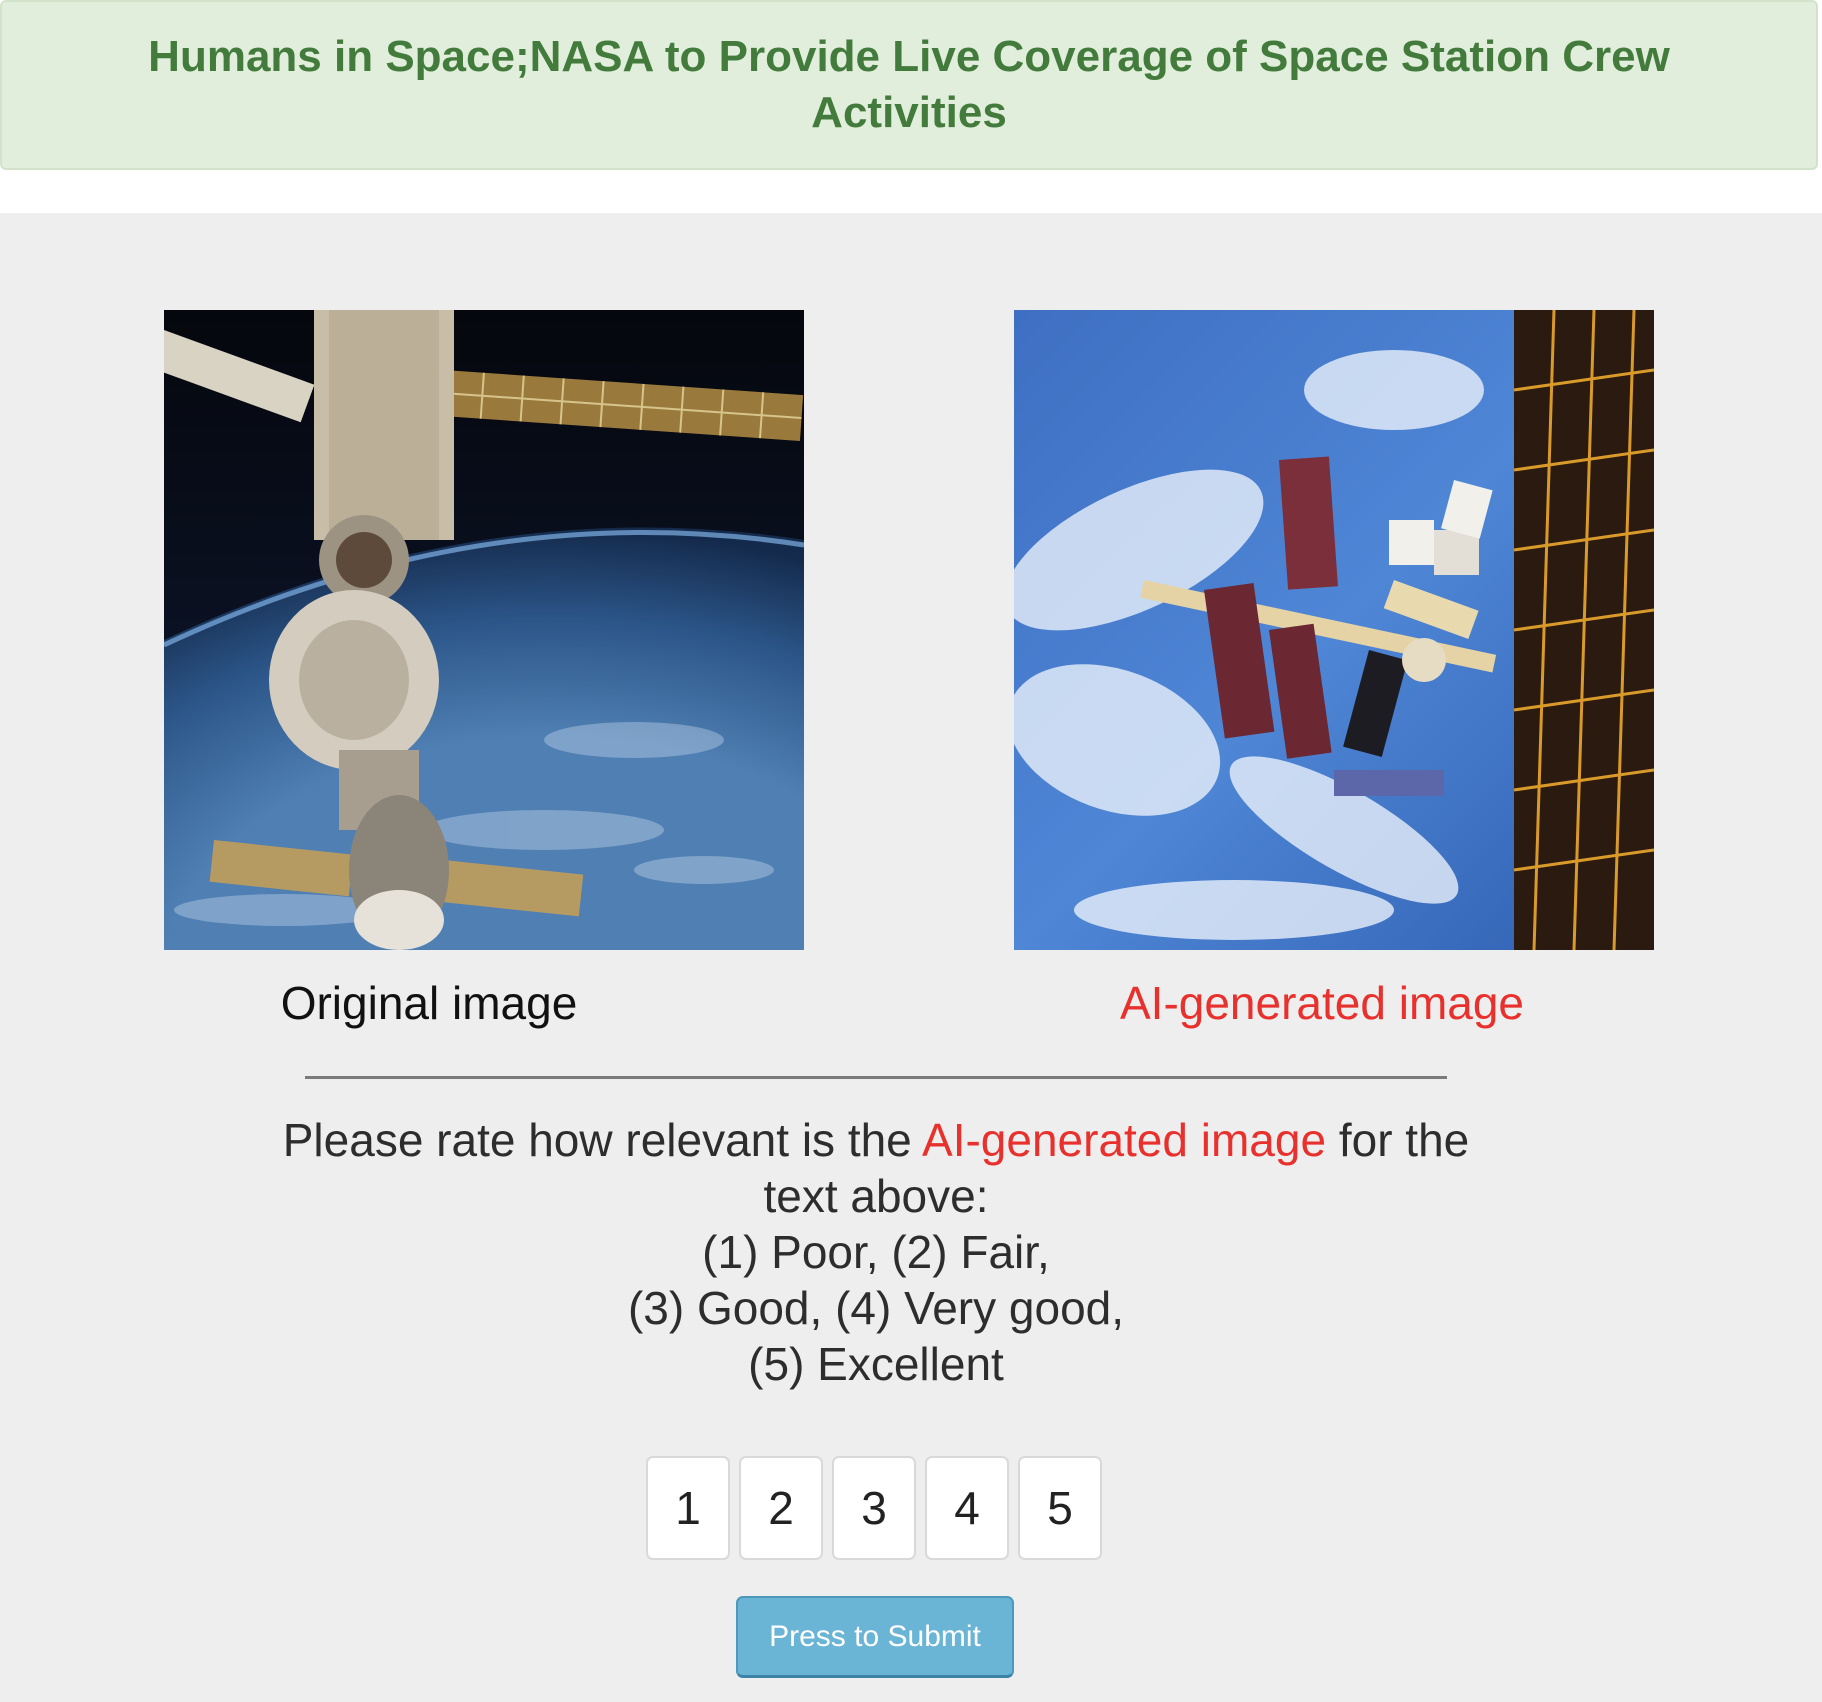 This screenshot has width=1822, height=1702. Describe the element at coordinates (1322, 1003) in the screenshot. I see `ai-generated-image-caption: AI-generated image` at that location.